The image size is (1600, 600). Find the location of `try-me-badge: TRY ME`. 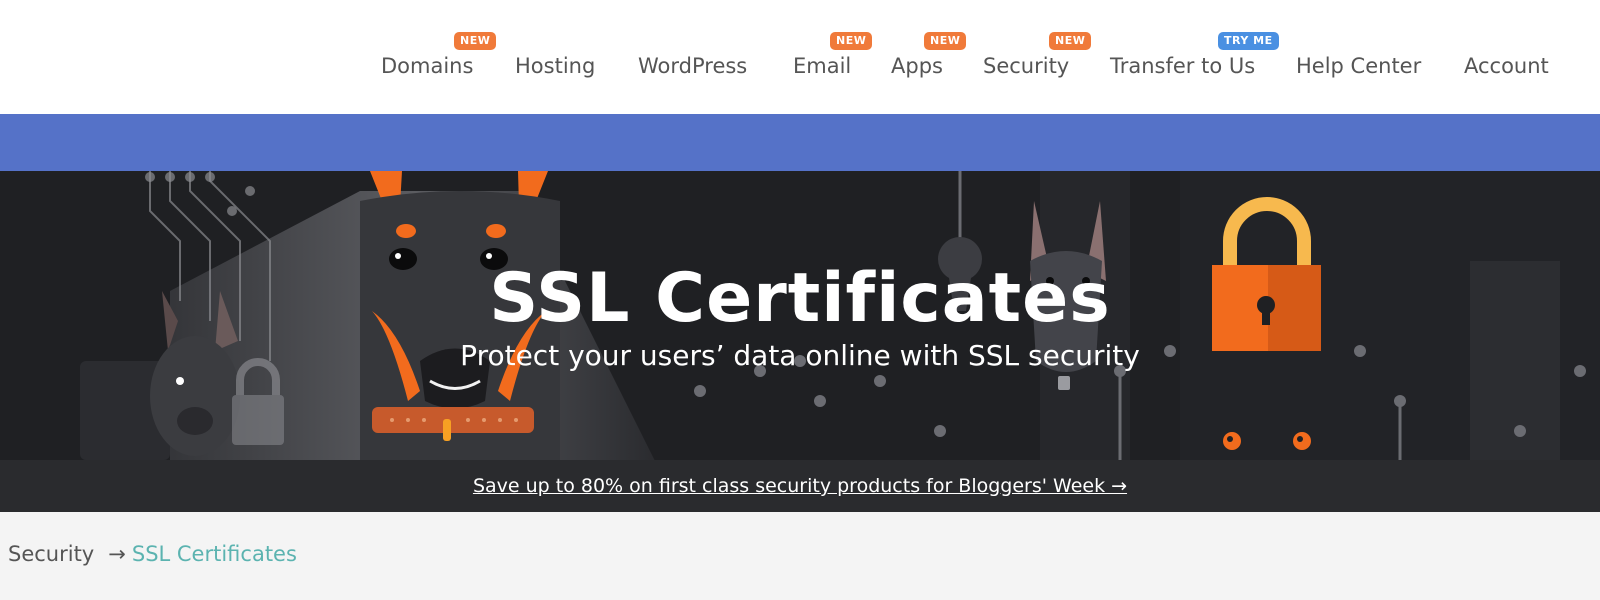

try-me-badge: TRY ME is located at coordinates (1248, 41).